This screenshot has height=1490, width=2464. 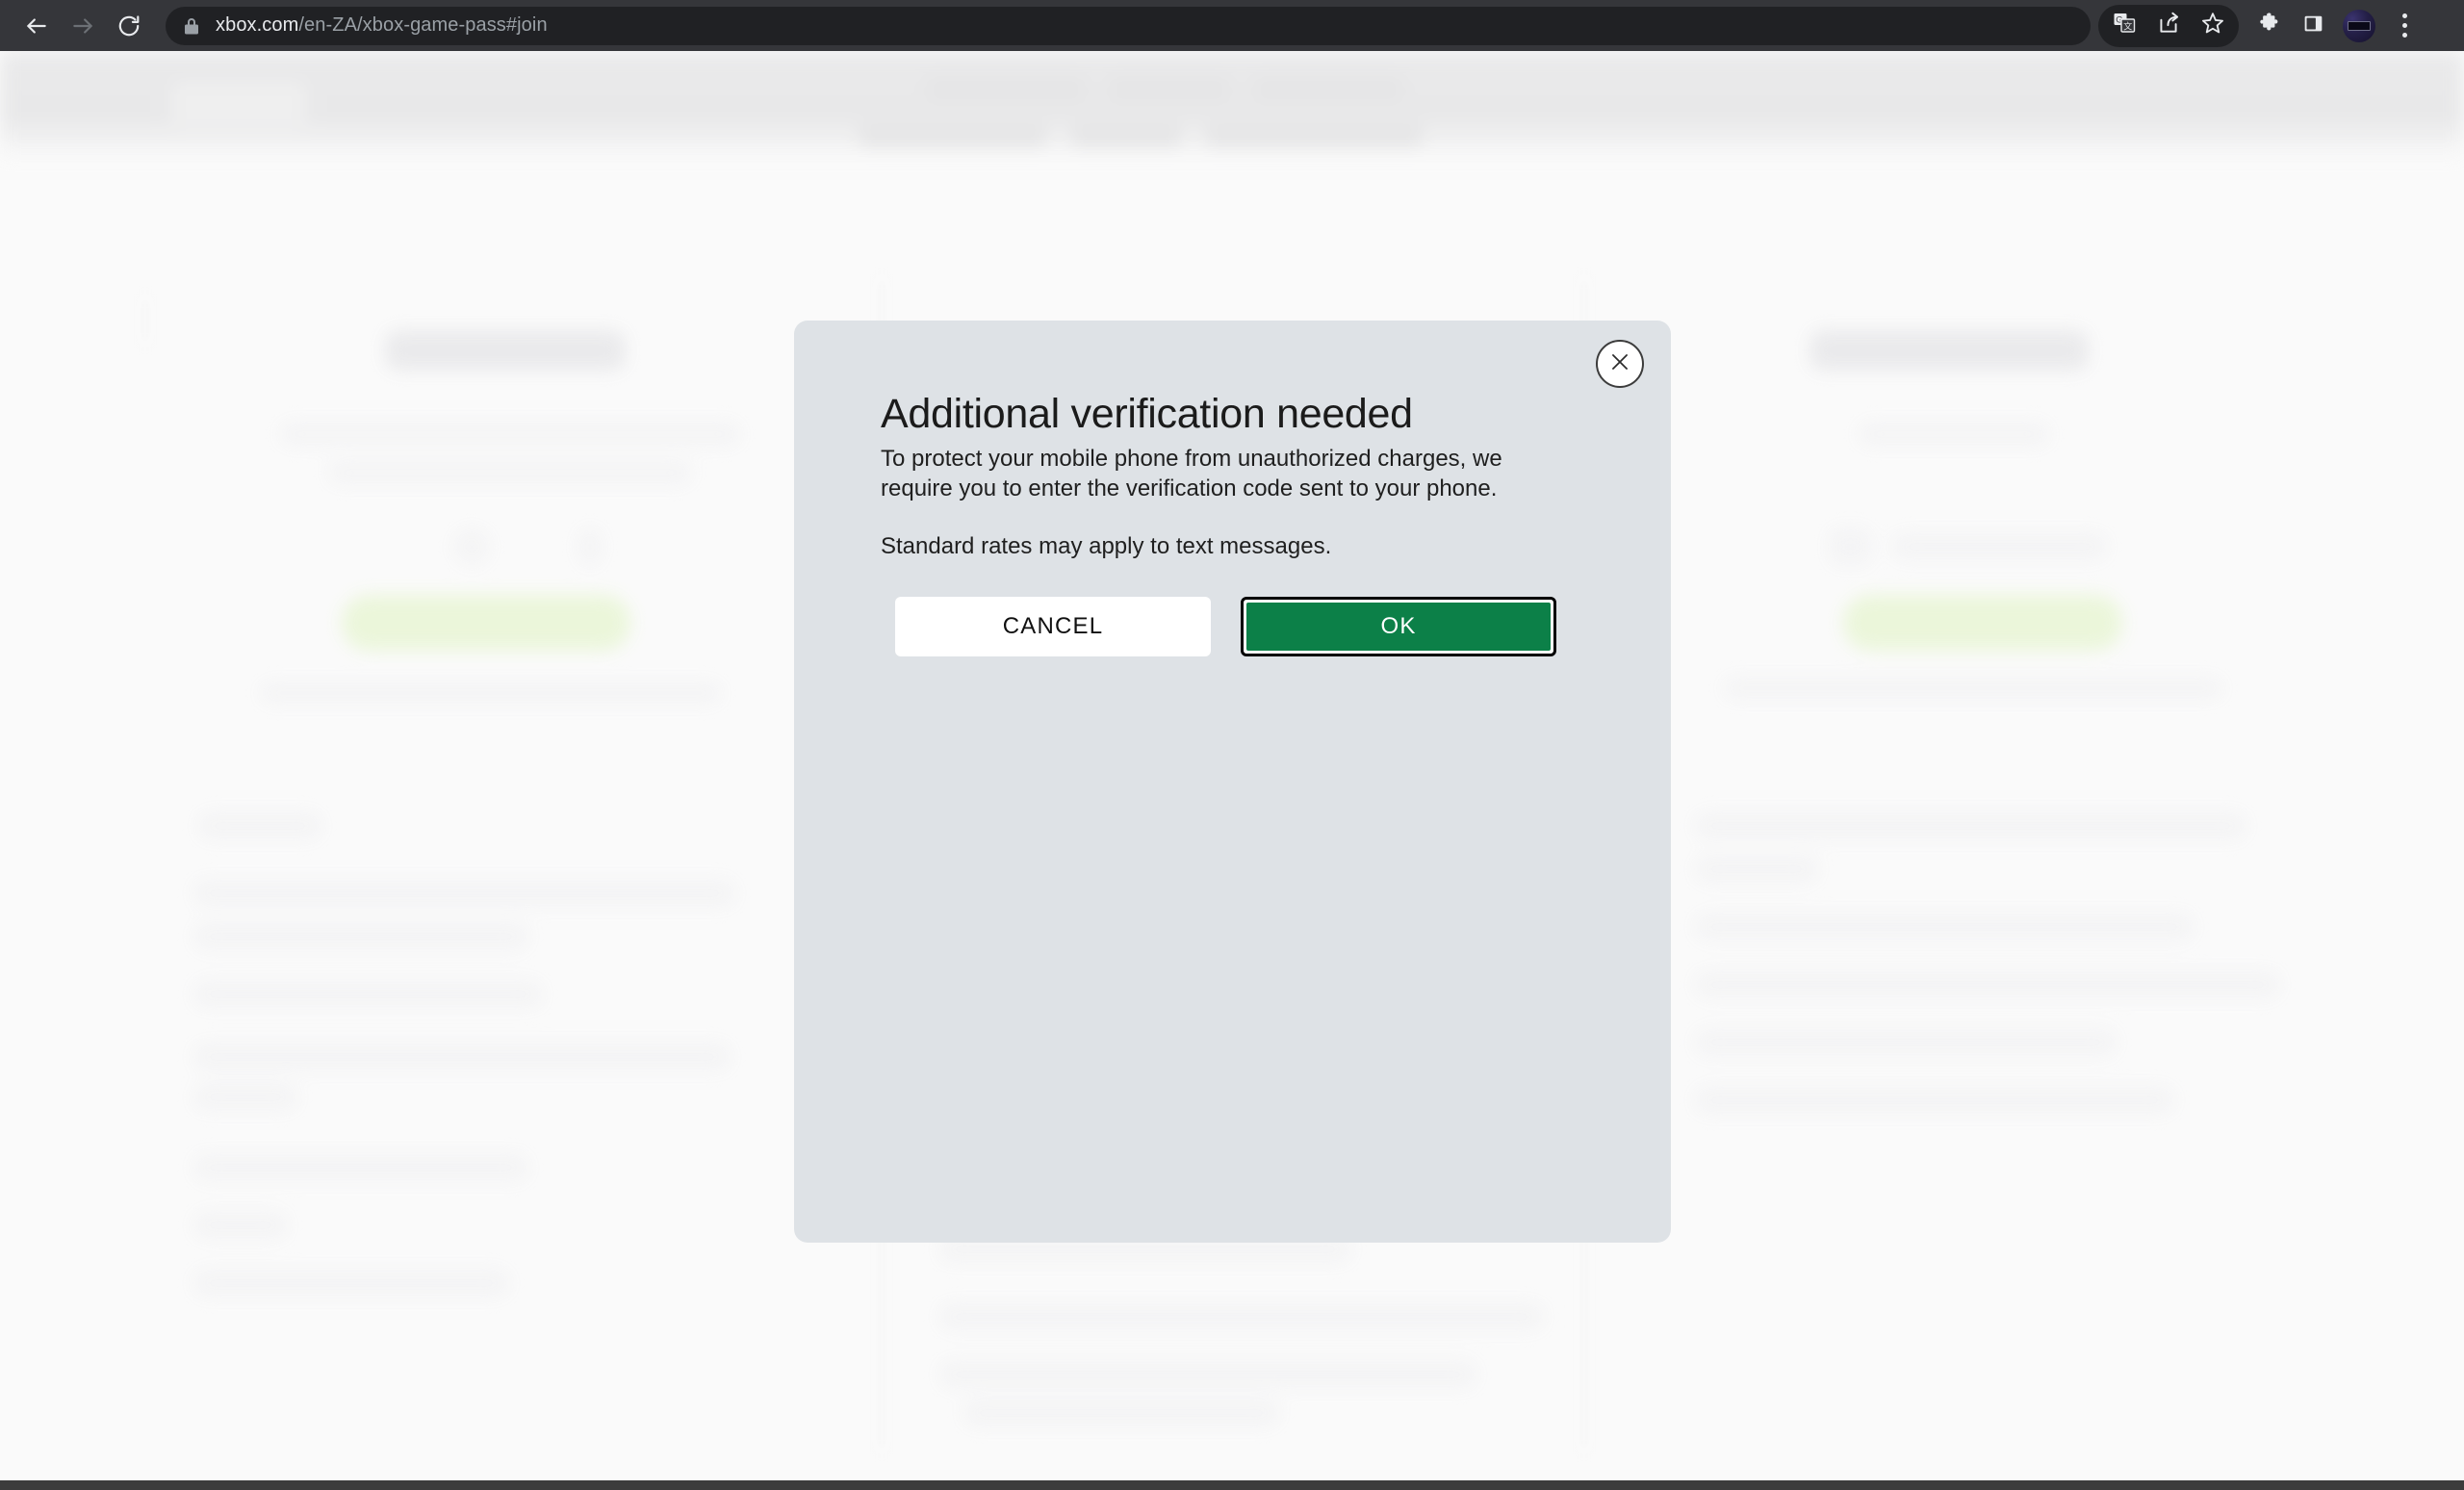 I want to click on translate-button: G 文, so click(x=2124, y=26).